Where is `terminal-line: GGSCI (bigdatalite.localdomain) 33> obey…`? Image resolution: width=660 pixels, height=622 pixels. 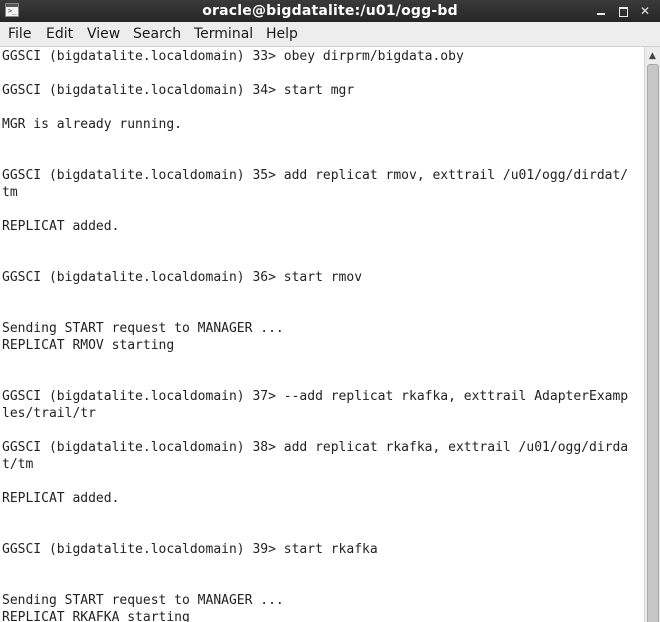 terminal-line: GGSCI (bigdatalite.localdomain) 33> obey… is located at coordinates (233, 56).